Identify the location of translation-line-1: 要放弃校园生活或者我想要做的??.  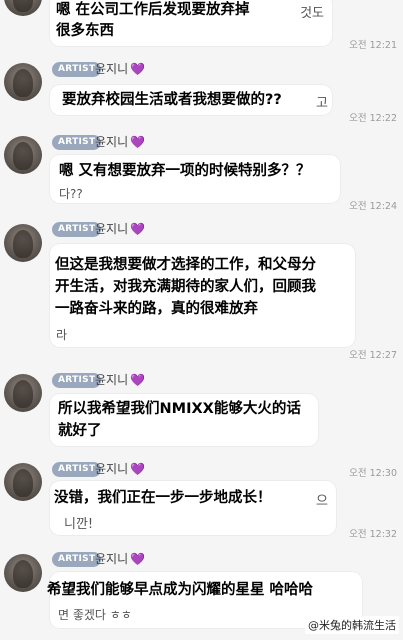
(172, 100).